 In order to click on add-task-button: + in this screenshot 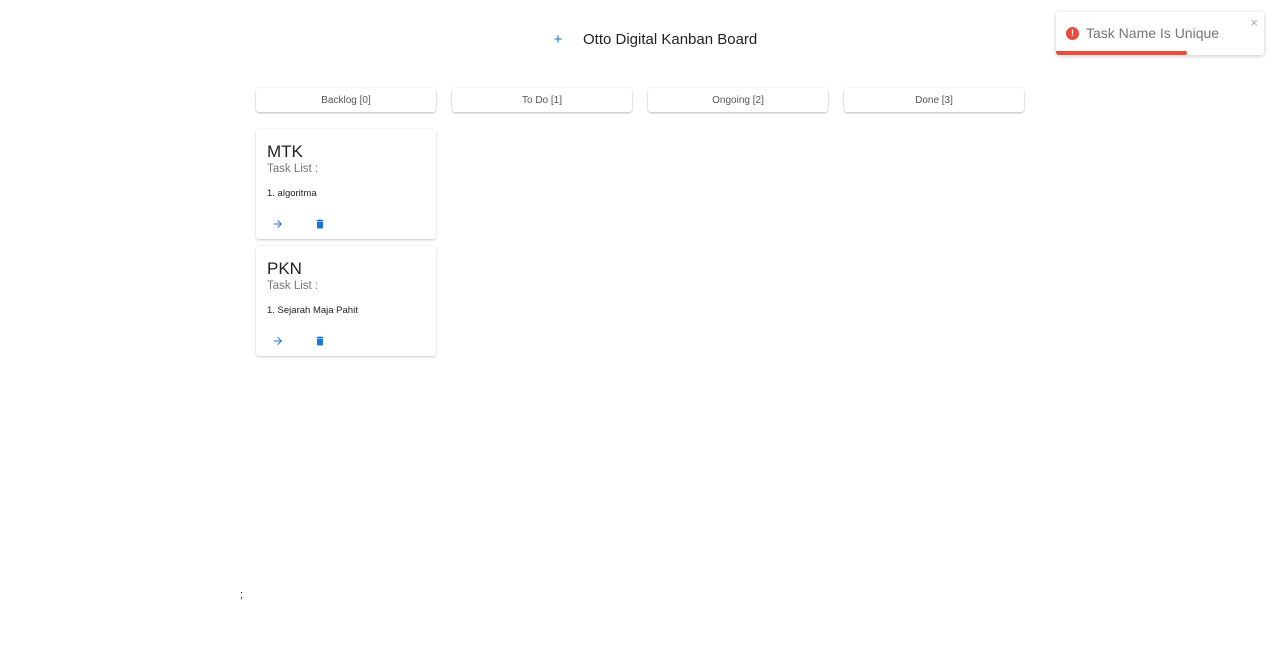, I will do `click(558, 40)`.